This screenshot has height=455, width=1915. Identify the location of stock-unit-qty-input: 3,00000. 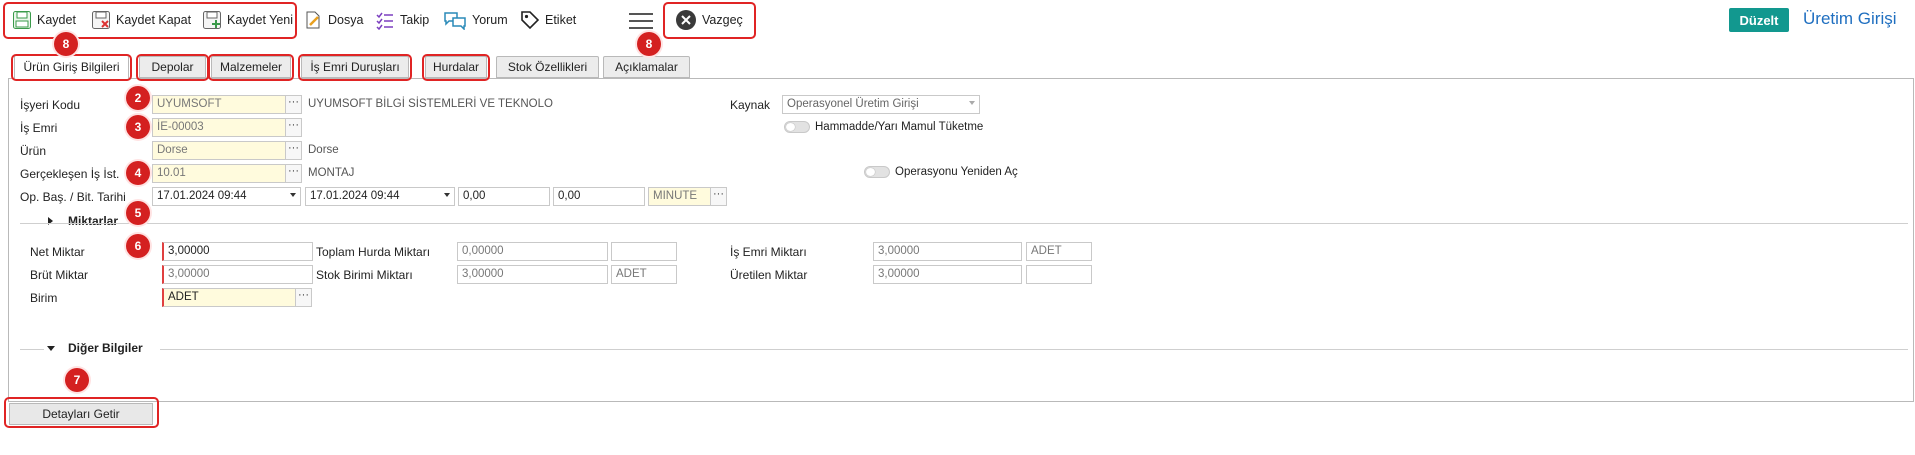
(532, 274).